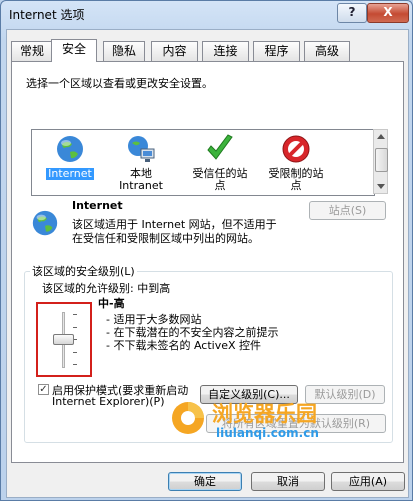 The image size is (413, 501). Describe the element at coordinates (220, 147) in the screenshot. I see `check-icon` at that location.